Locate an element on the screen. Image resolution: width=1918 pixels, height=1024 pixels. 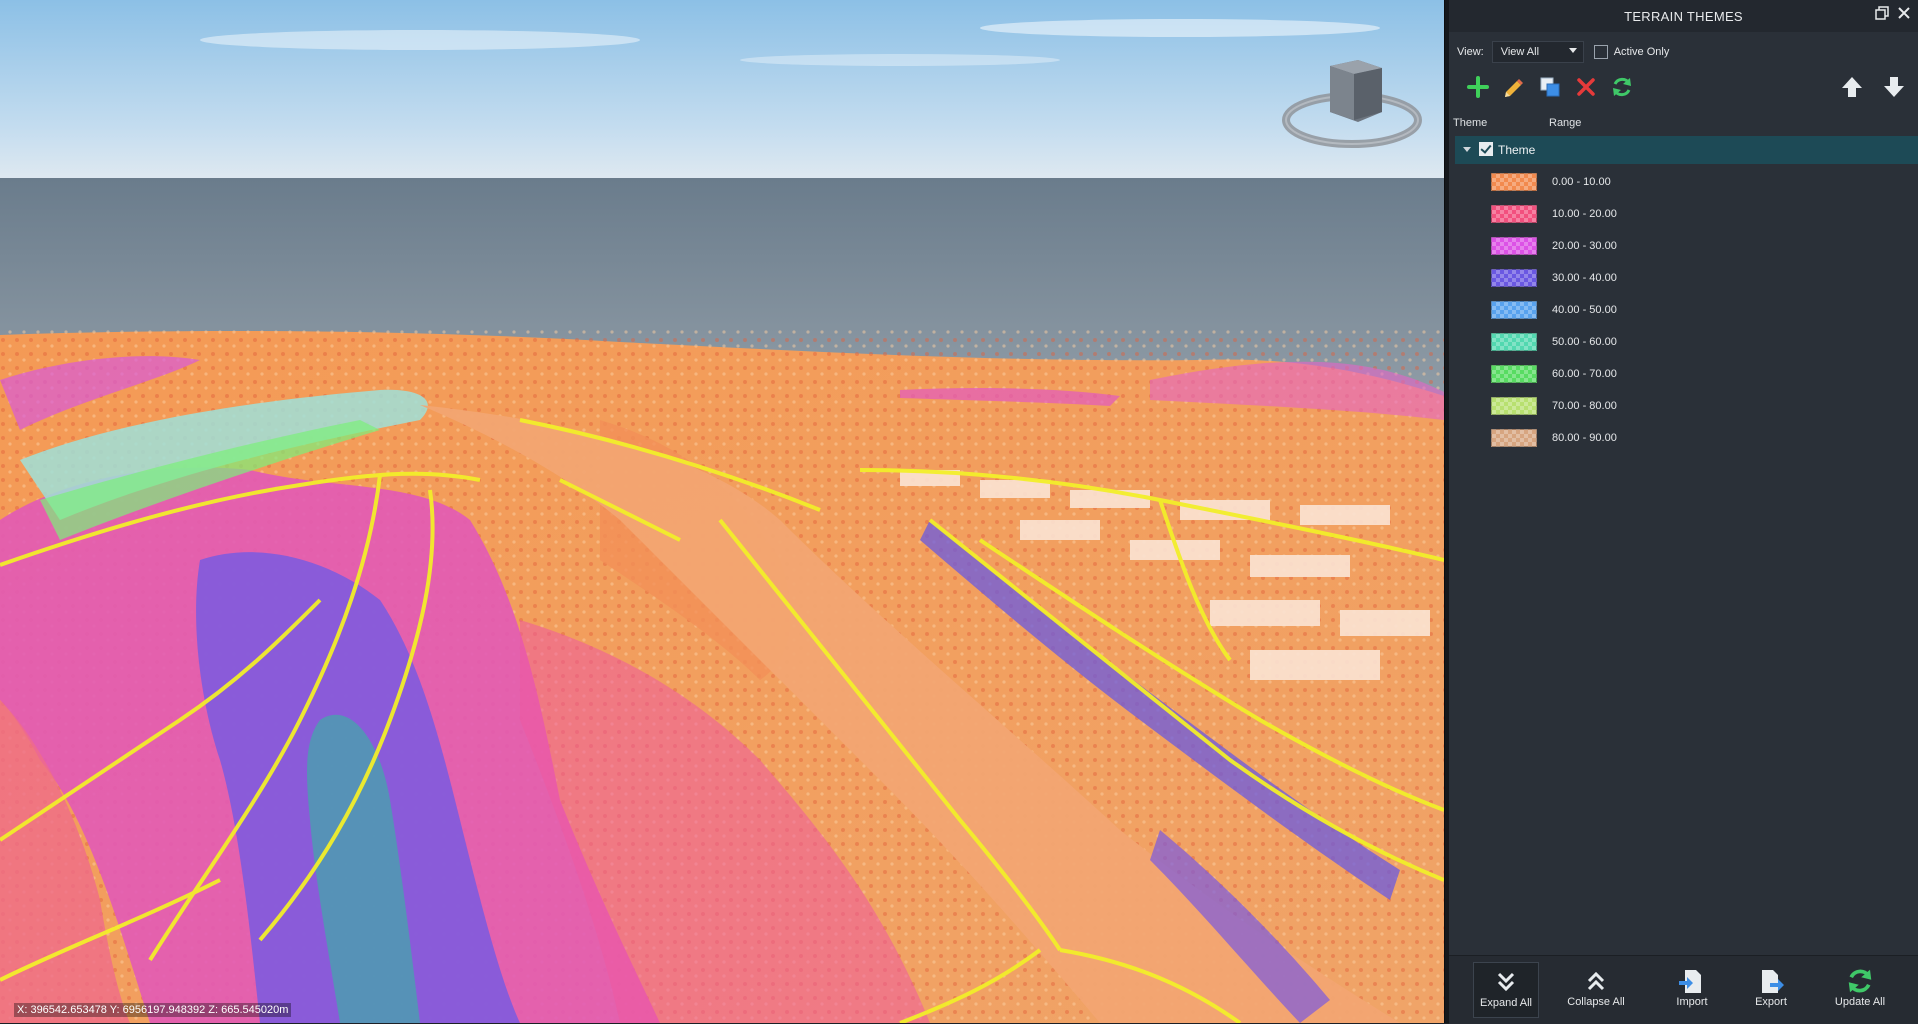
theme-toolbar is located at coordinates (1687, 89).